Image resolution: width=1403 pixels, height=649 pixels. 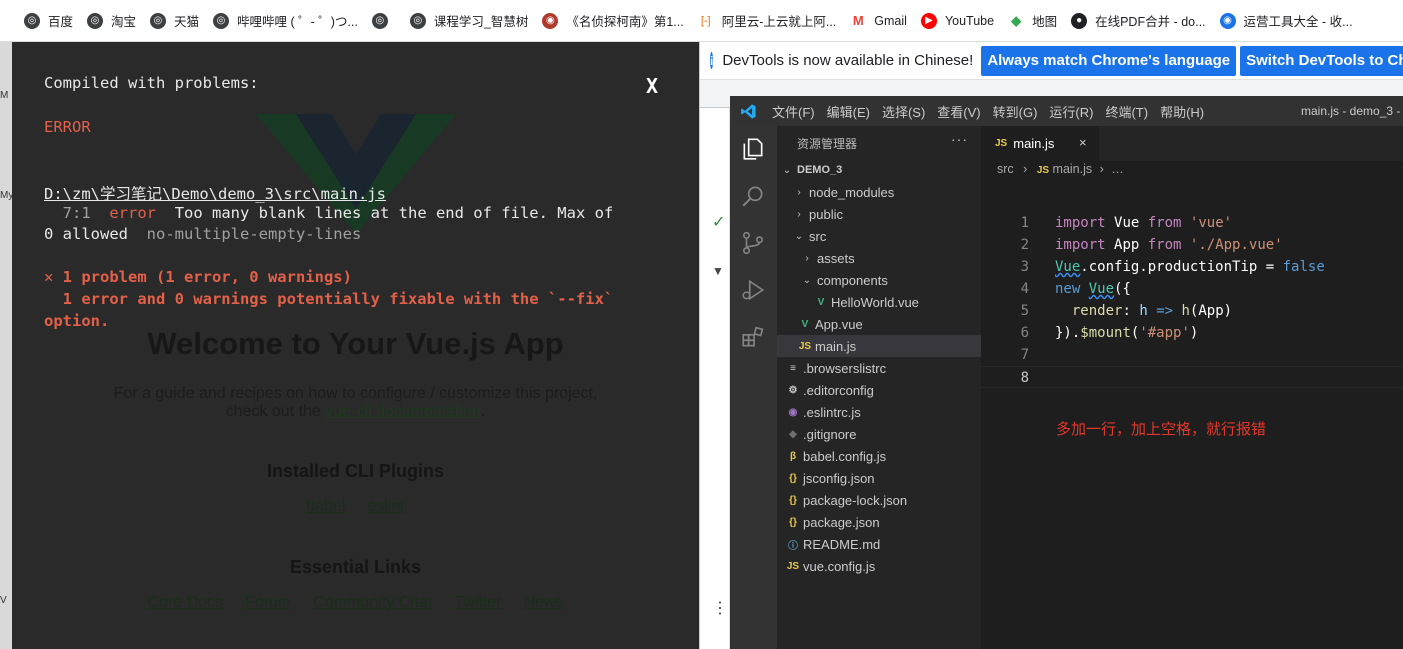 I want to click on menu-selection: 选择(S), so click(x=903, y=111).